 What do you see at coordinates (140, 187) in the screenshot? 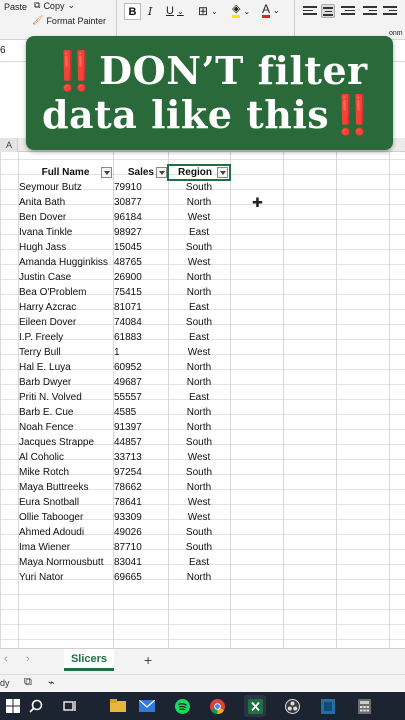
I see `cell-sales: 79910` at bounding box center [140, 187].